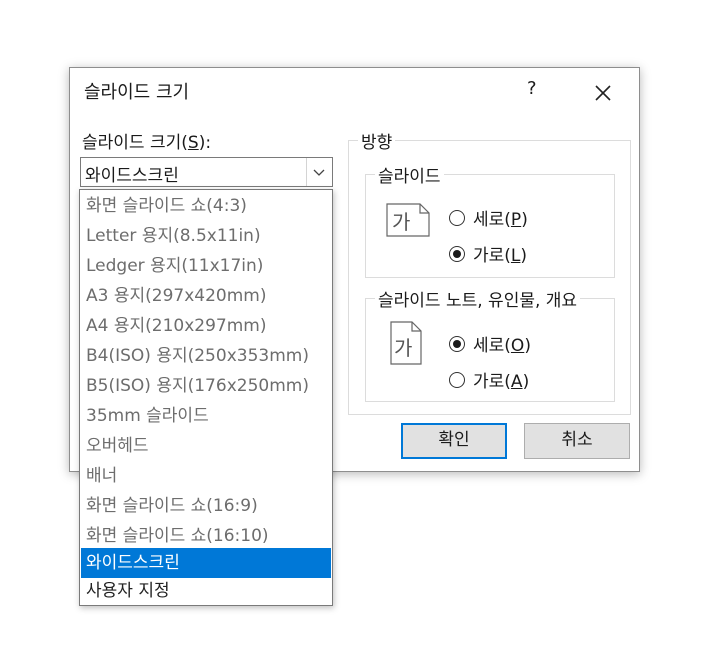 This screenshot has height=665, width=720. I want to click on chevron-down-icon, so click(319, 172).